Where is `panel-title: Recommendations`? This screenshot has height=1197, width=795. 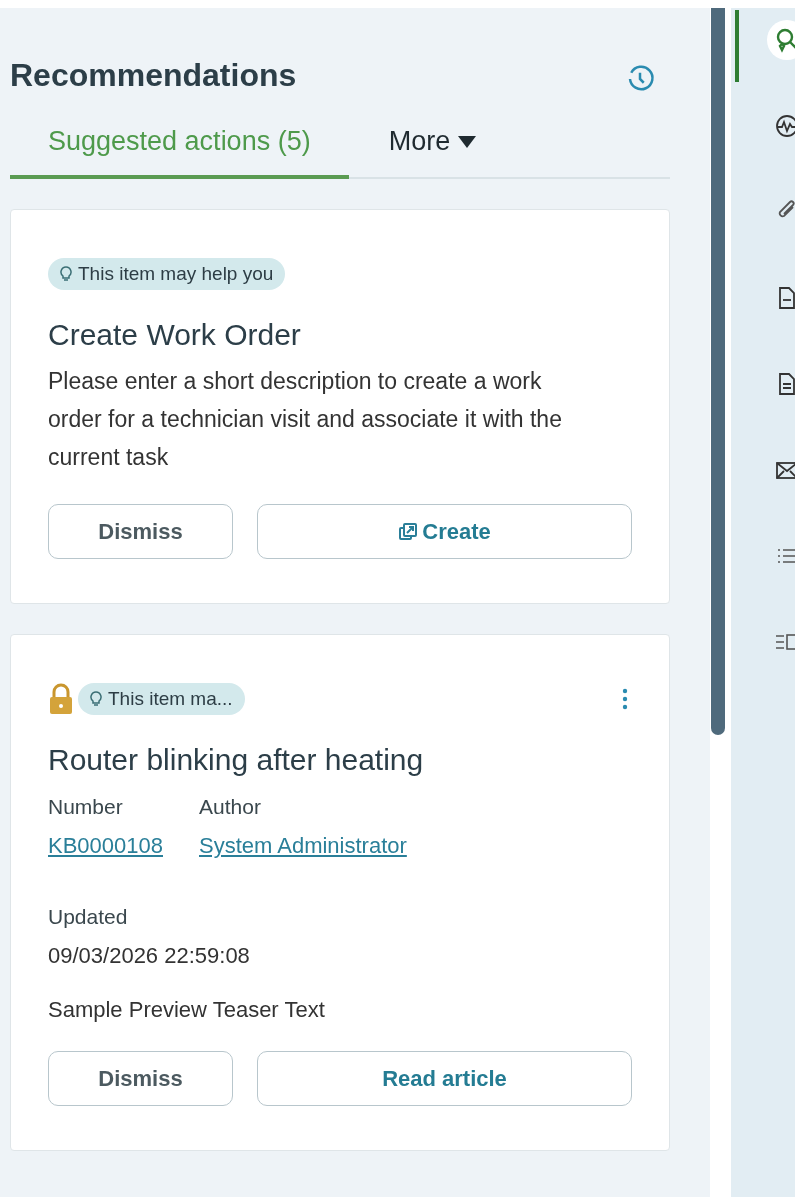 panel-title: Recommendations is located at coordinates (153, 75).